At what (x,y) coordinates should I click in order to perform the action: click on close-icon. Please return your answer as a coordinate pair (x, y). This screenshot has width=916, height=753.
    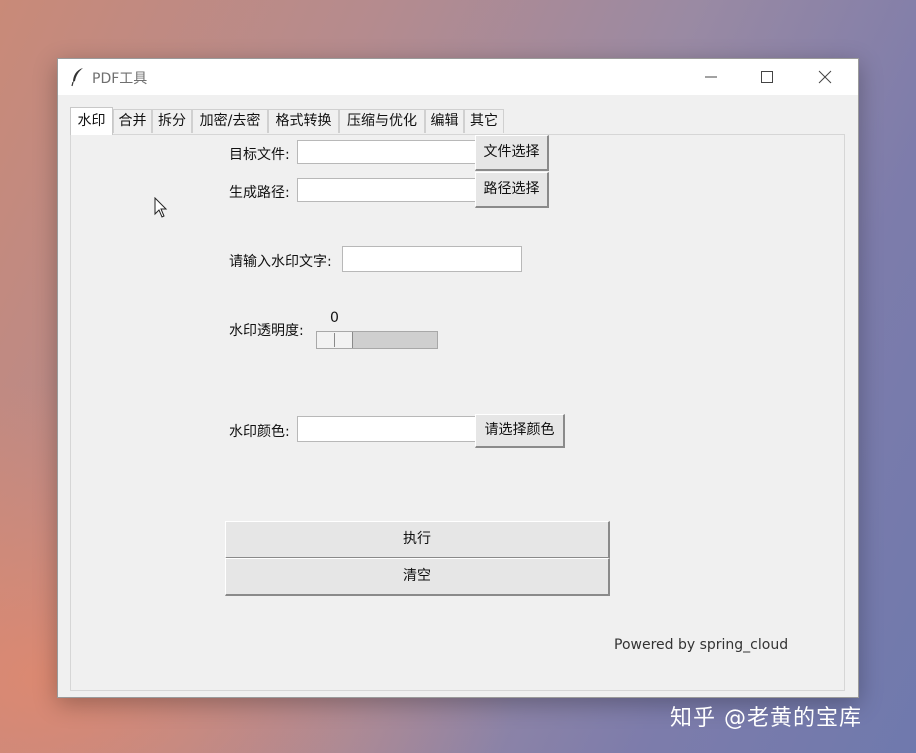
    Looking at the image, I should click on (825, 77).